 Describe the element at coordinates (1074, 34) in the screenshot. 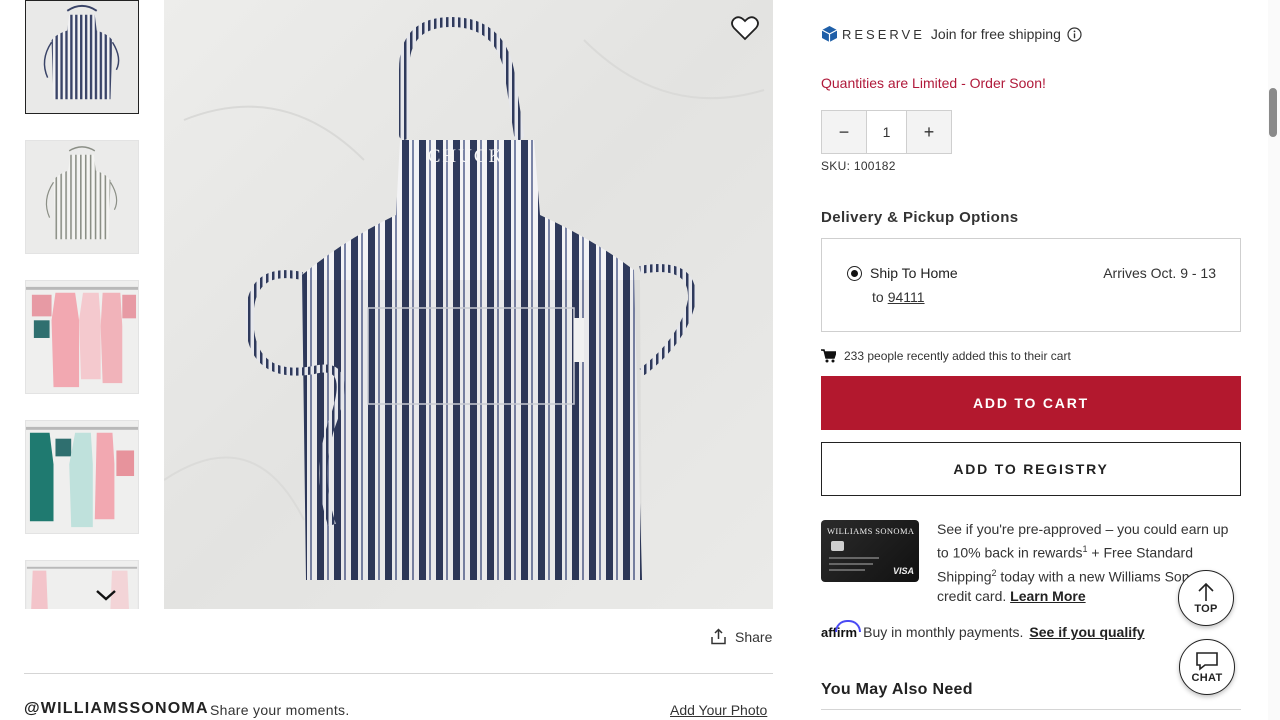

I see `info-icon` at that location.